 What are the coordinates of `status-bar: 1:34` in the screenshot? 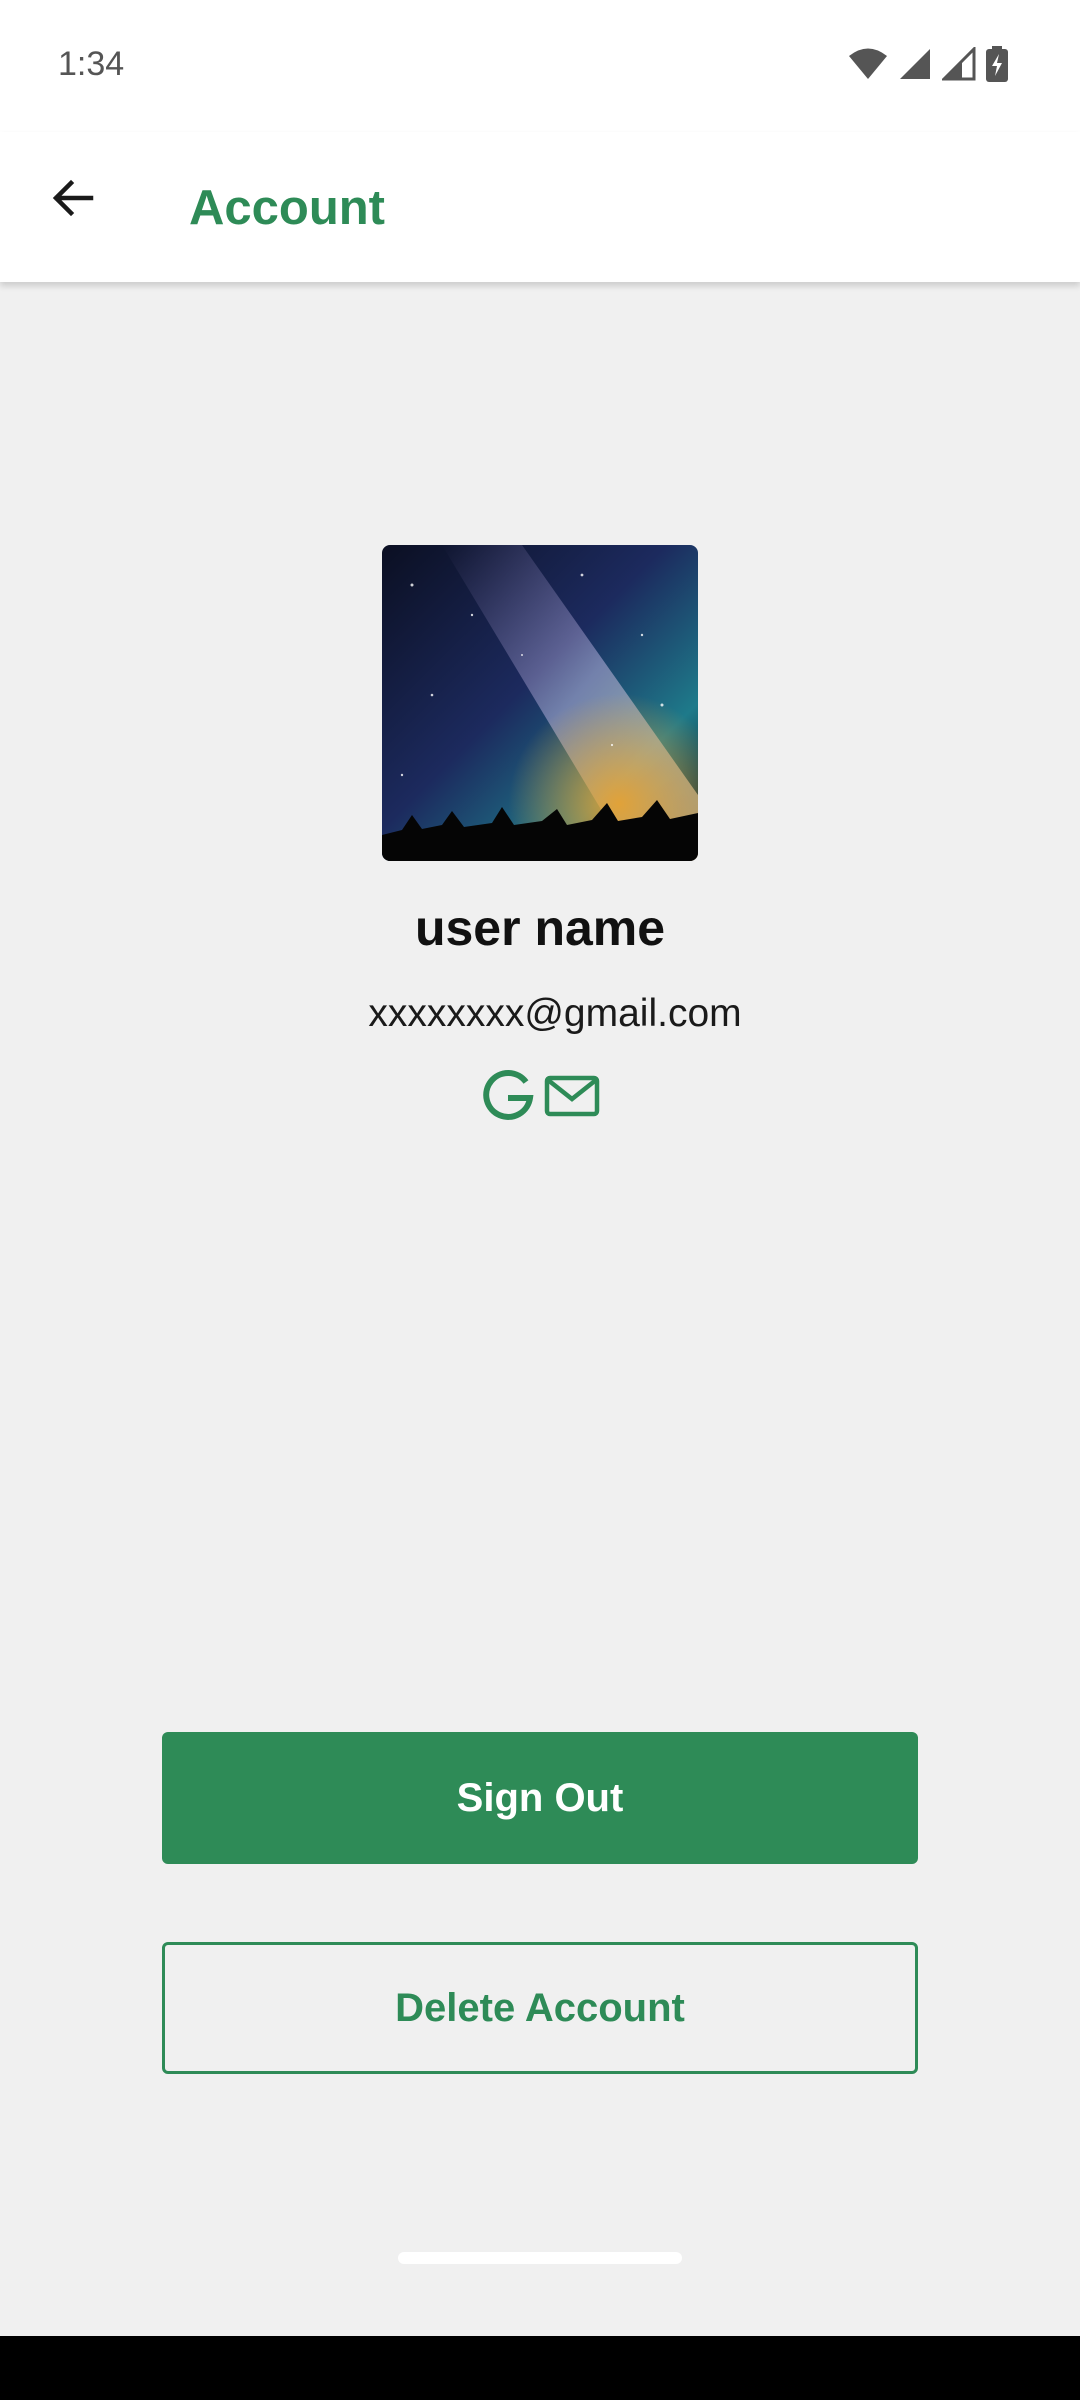 It's located at (540, 66).